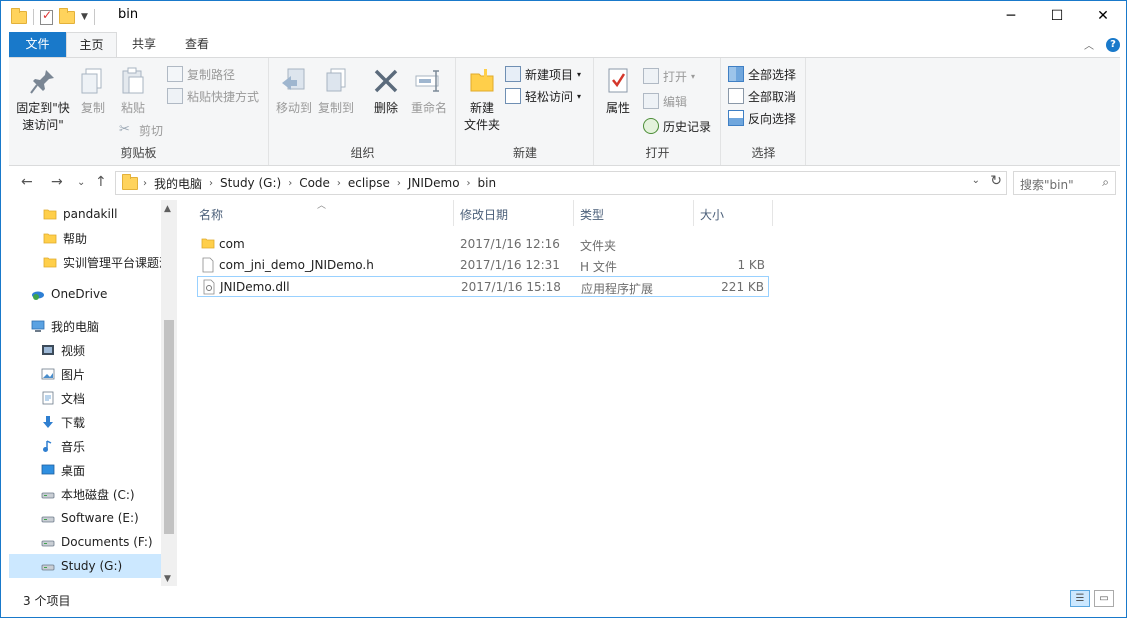 The image size is (1127, 618). Describe the element at coordinates (85, 422) in the screenshot. I see `sidebar-item: 下载` at that location.